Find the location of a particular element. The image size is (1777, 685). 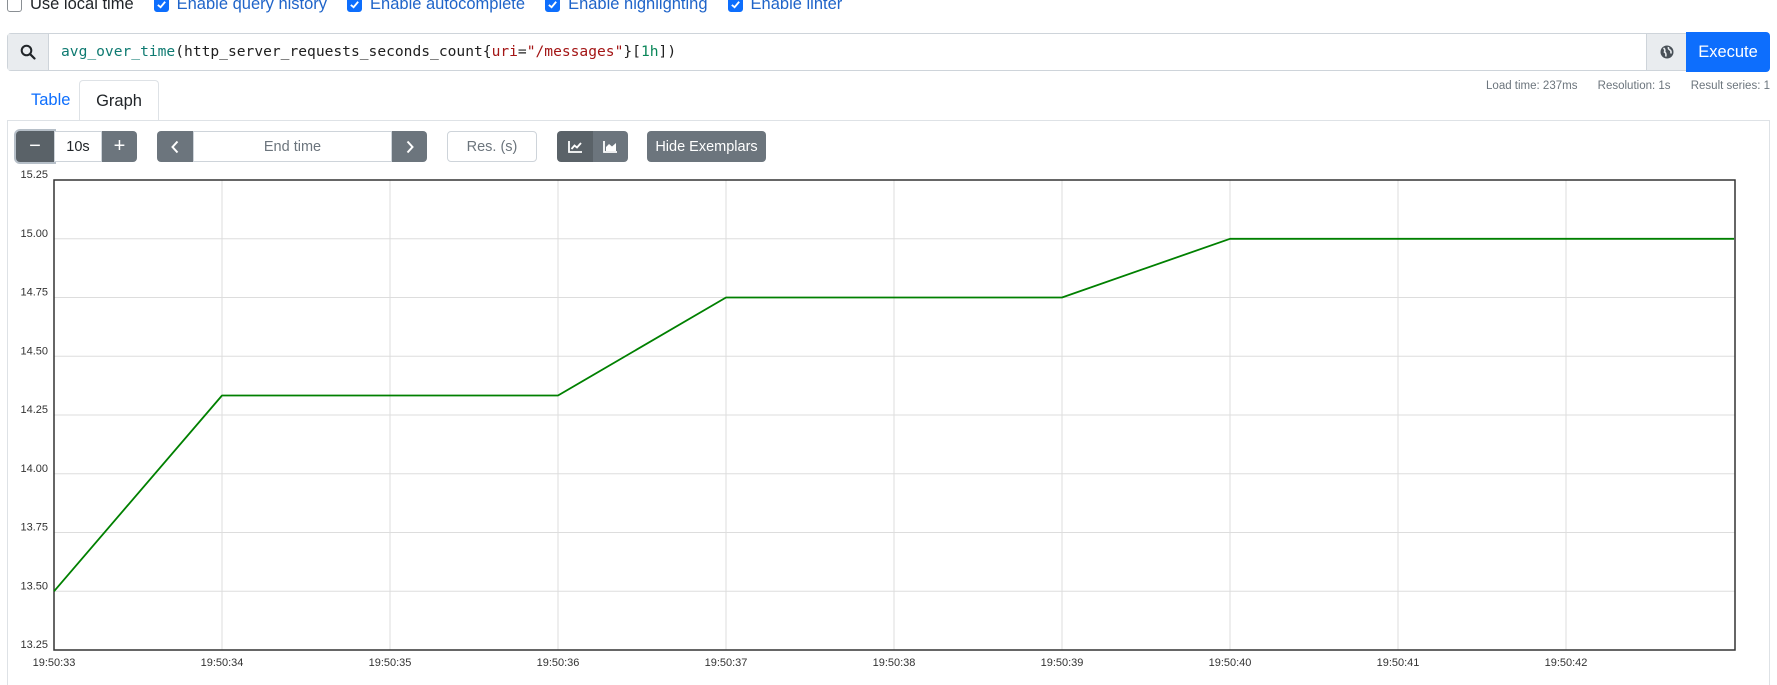

x-tick-label: 19:50:40 is located at coordinates (1230, 663).